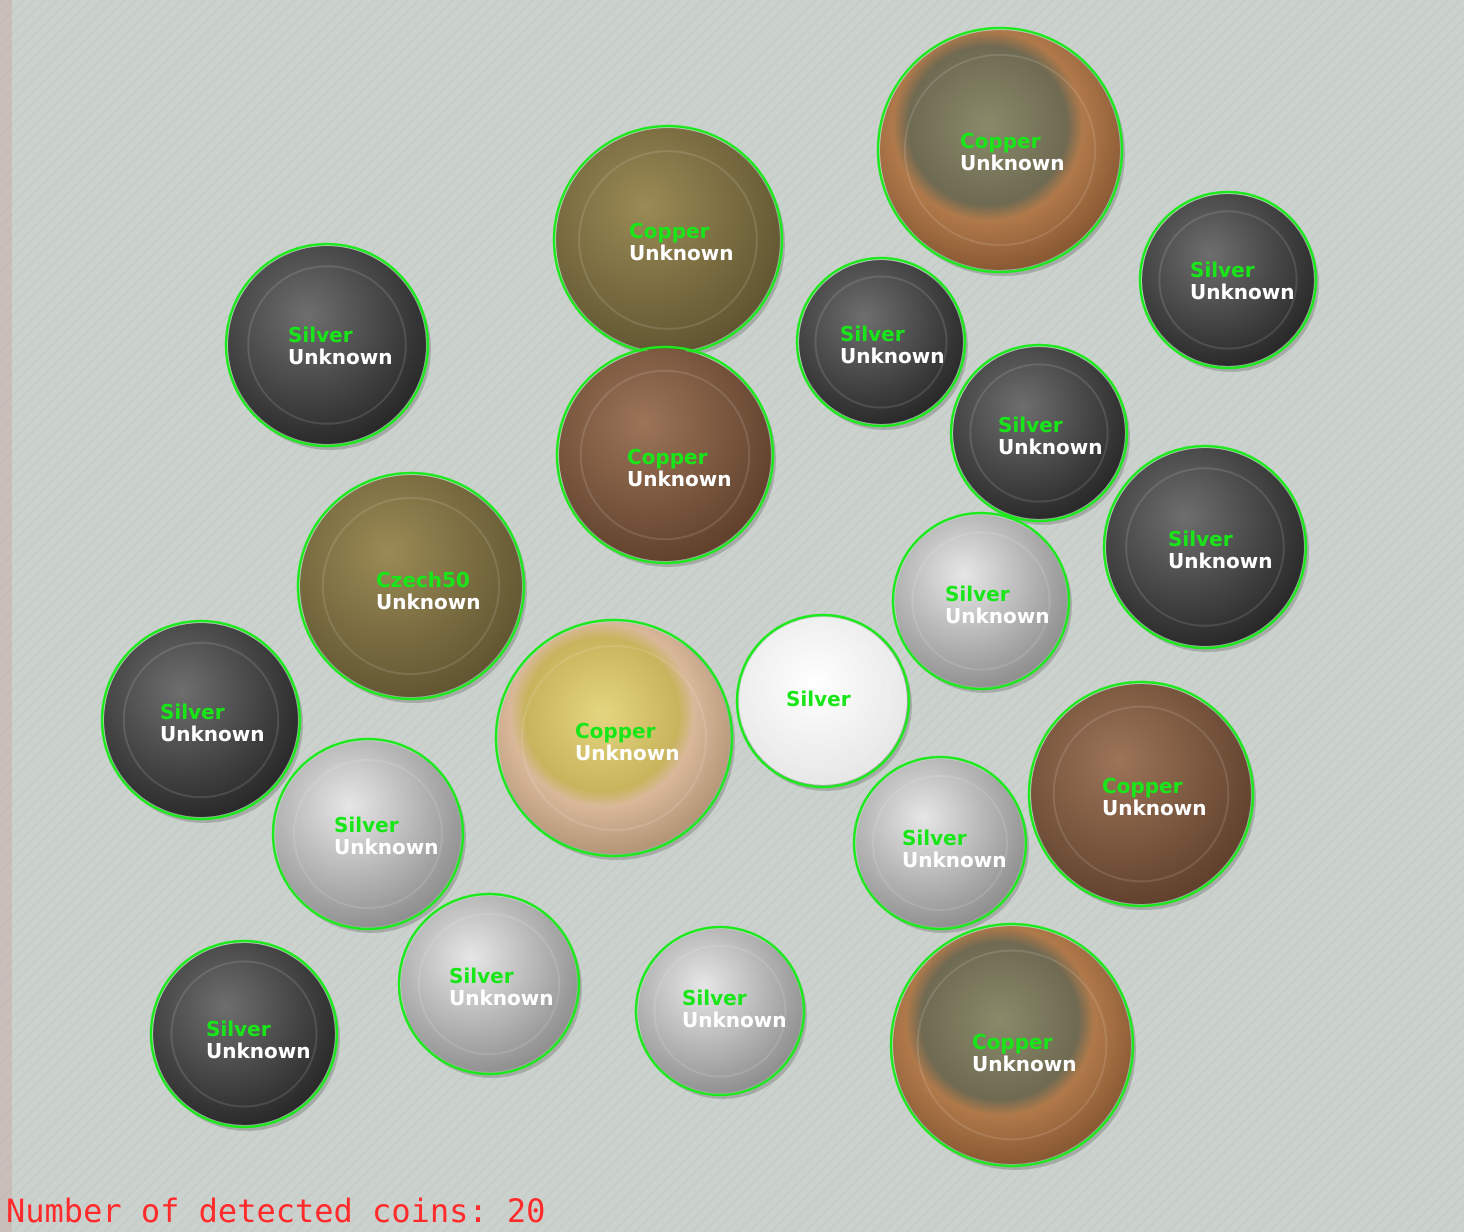 This screenshot has height=1232, width=1464. I want to click on table-edge-strip, so click(6, 616).